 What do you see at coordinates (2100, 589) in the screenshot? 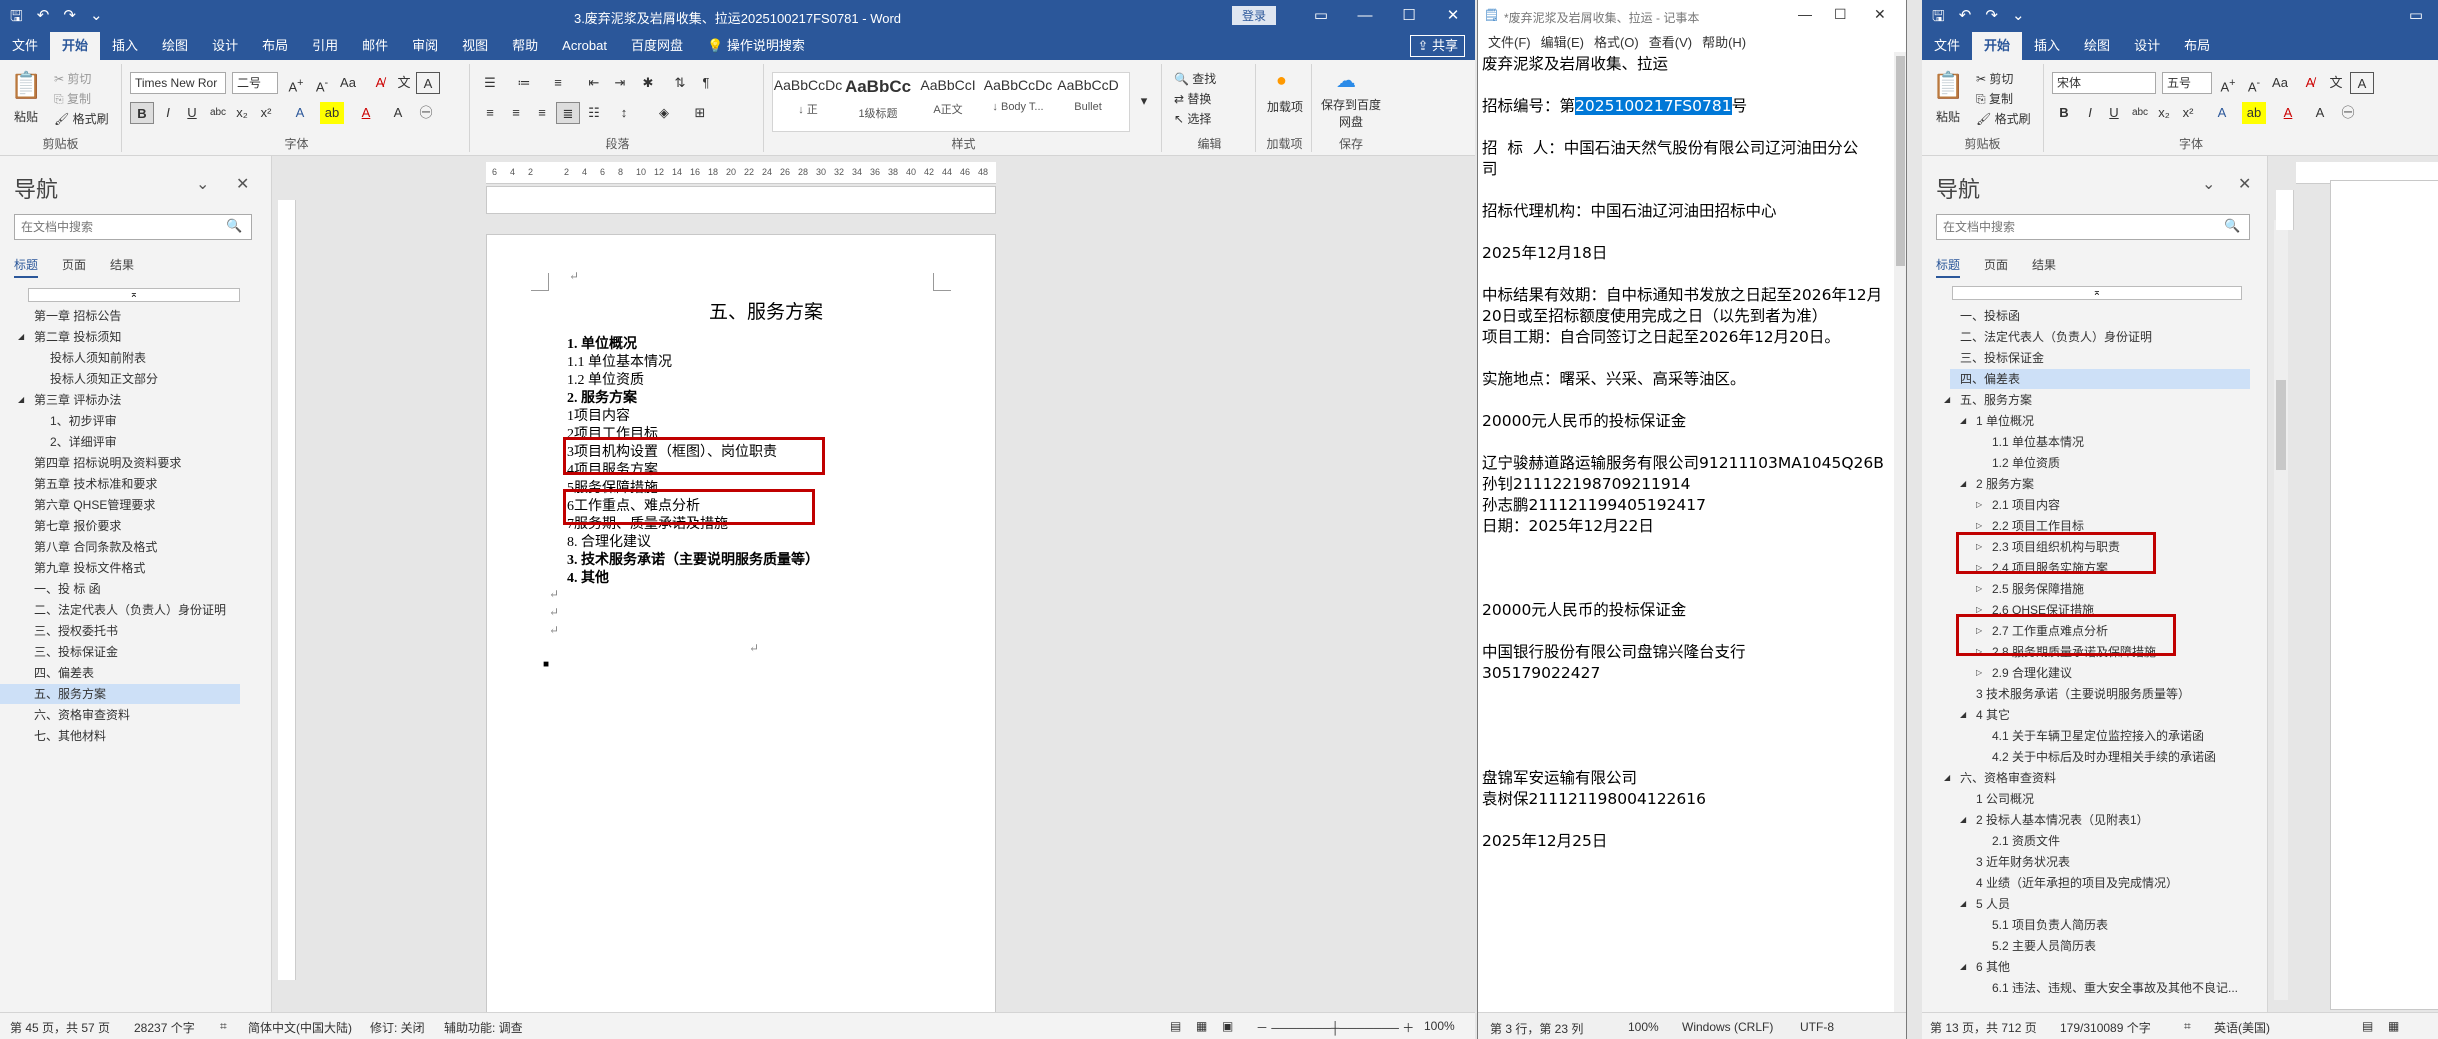
I see `nav-heading-item: ▷ 2.5 服务保障措施` at bounding box center [2100, 589].